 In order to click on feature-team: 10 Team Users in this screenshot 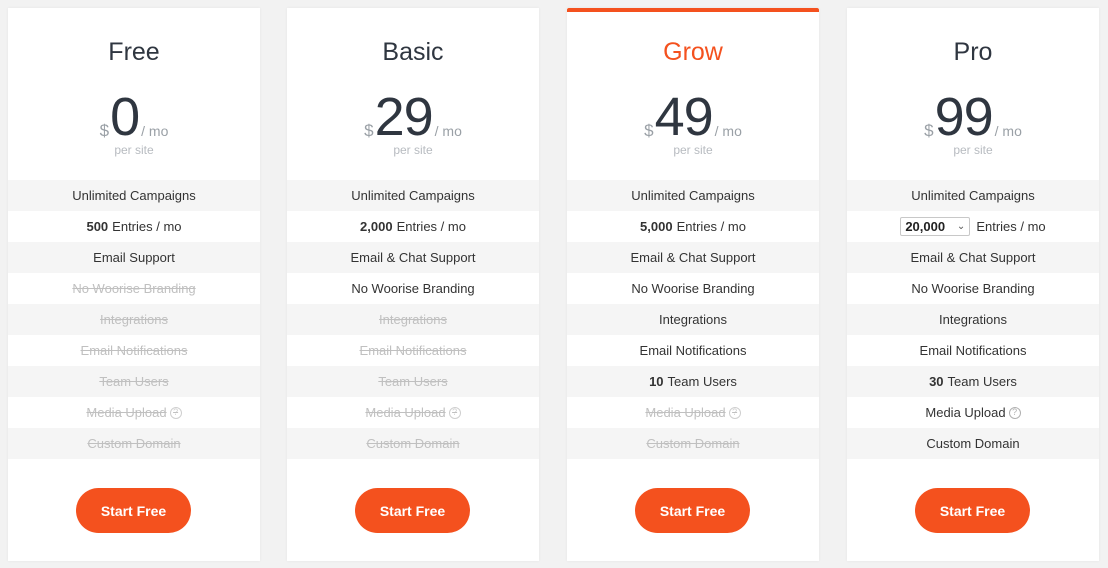, I will do `click(693, 381)`.